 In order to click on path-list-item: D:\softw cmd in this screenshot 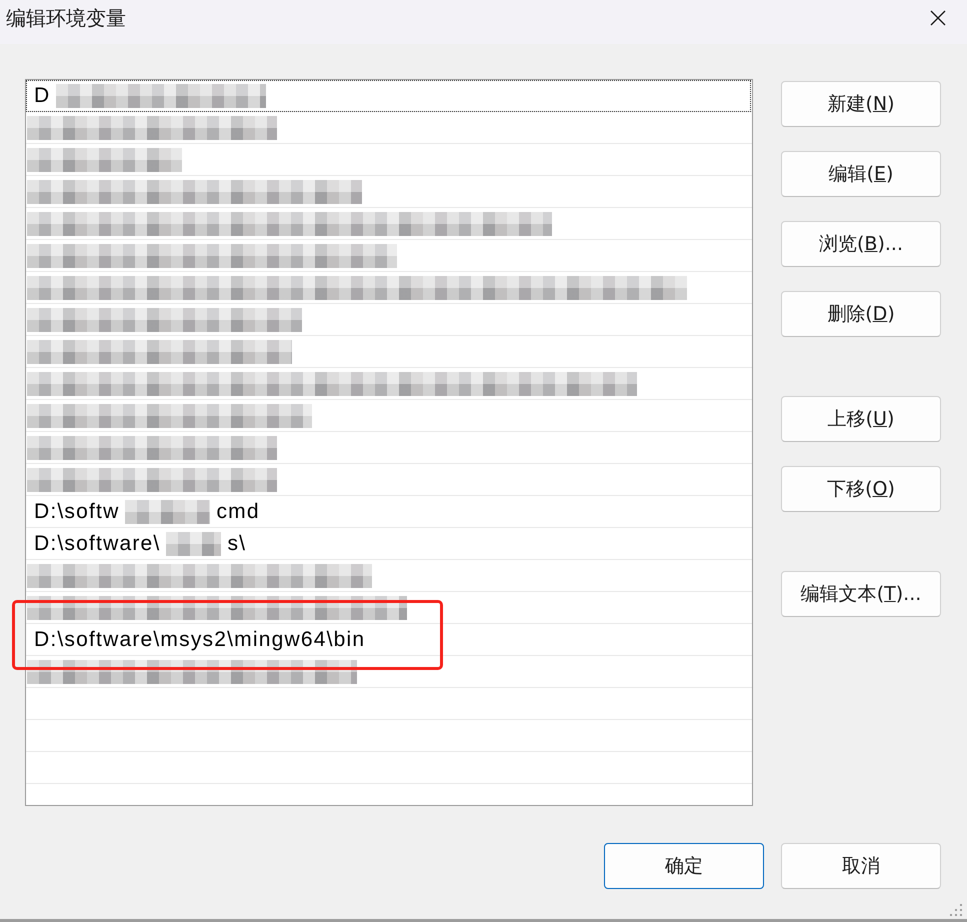, I will do `click(388, 512)`.